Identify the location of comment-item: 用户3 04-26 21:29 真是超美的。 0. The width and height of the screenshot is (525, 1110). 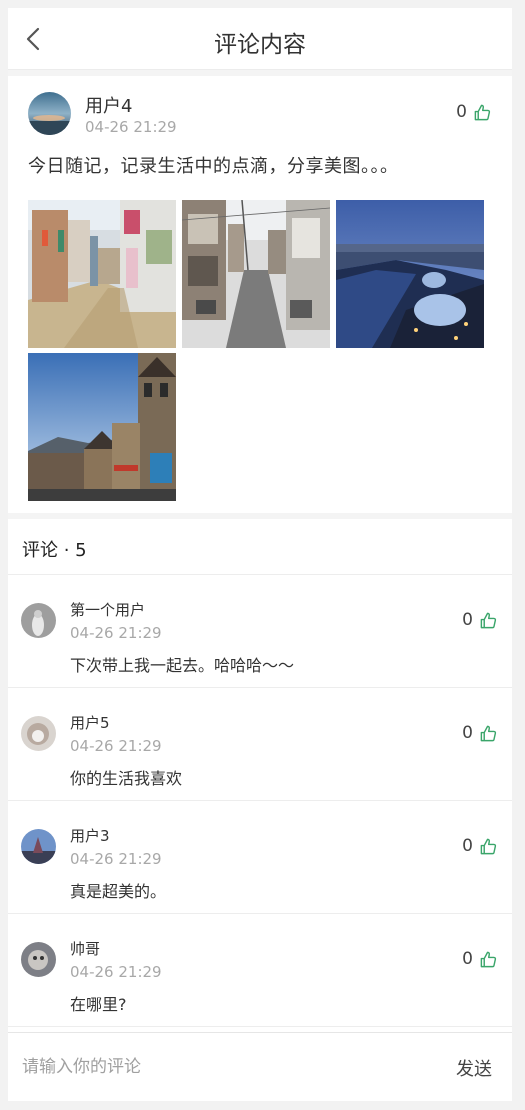
(260, 857).